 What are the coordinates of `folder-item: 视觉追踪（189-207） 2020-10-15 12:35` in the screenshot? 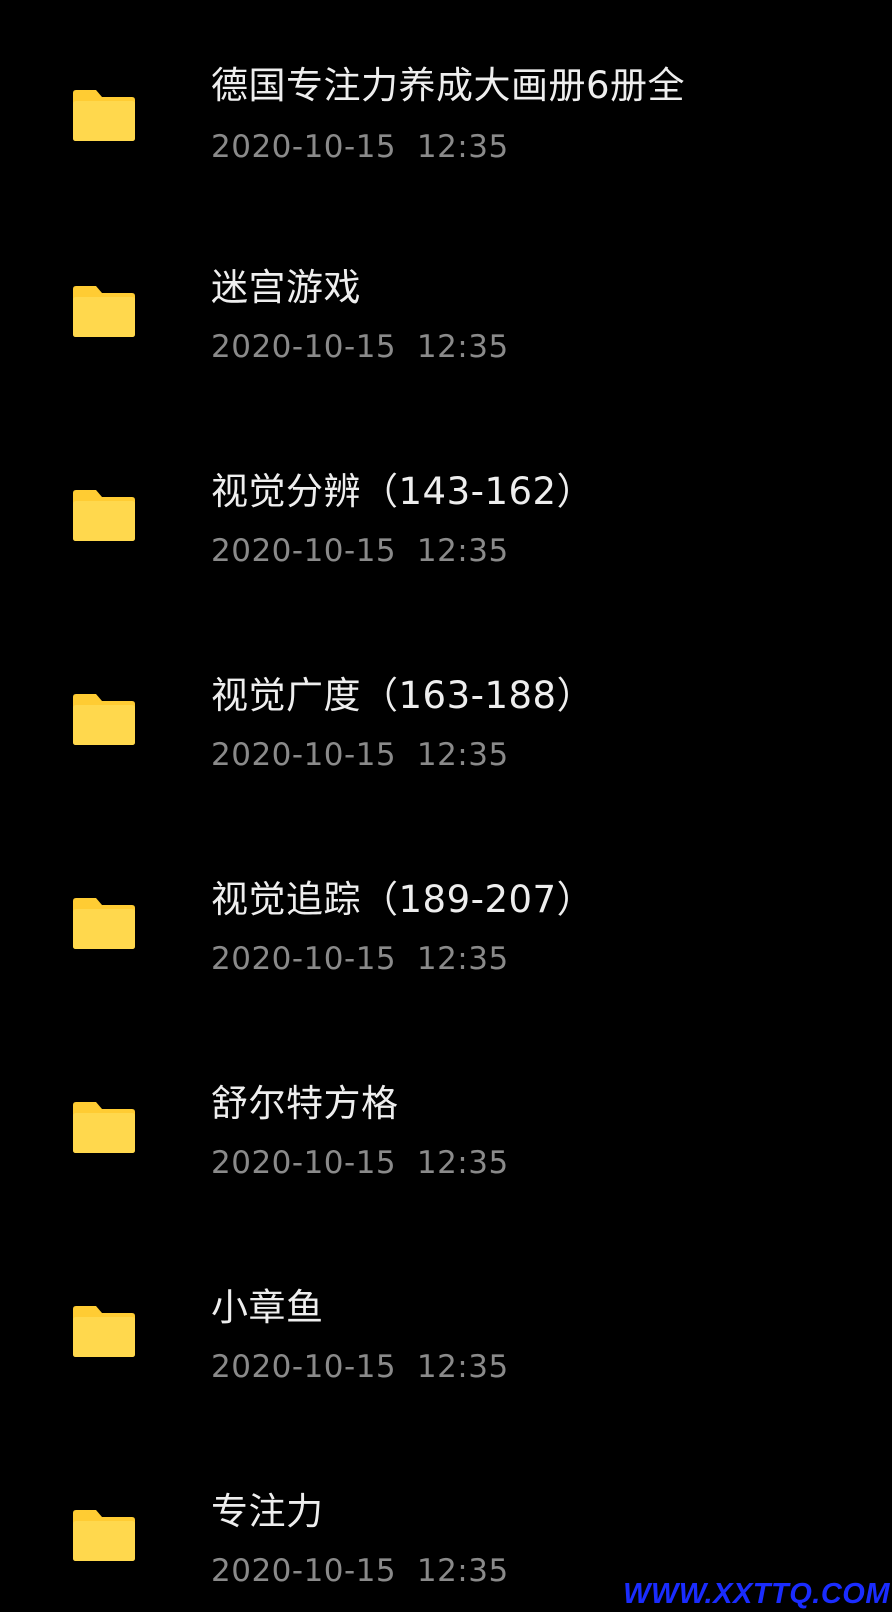 It's located at (446, 962).